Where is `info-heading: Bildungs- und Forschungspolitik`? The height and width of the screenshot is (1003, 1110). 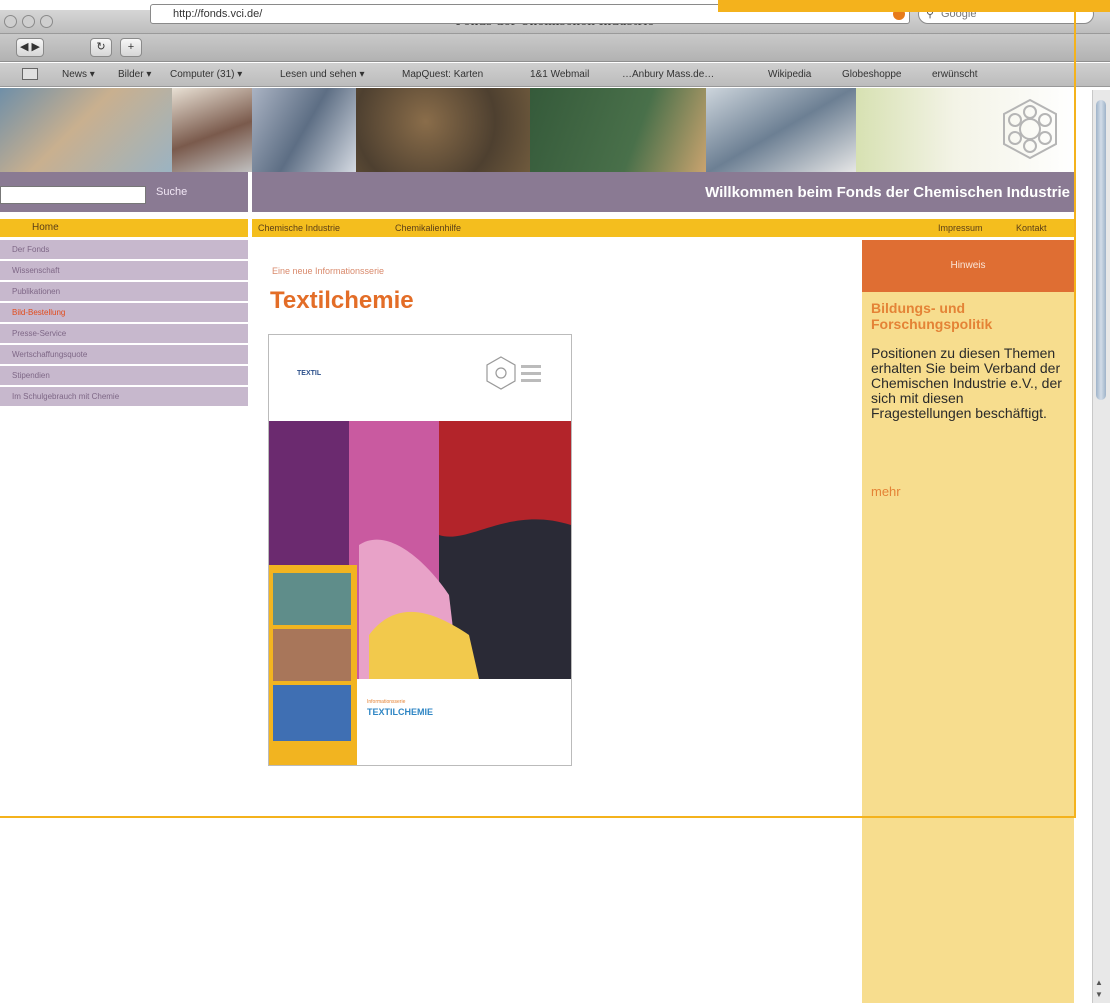
info-heading: Bildungs- und Forschungspolitik is located at coordinates (932, 316).